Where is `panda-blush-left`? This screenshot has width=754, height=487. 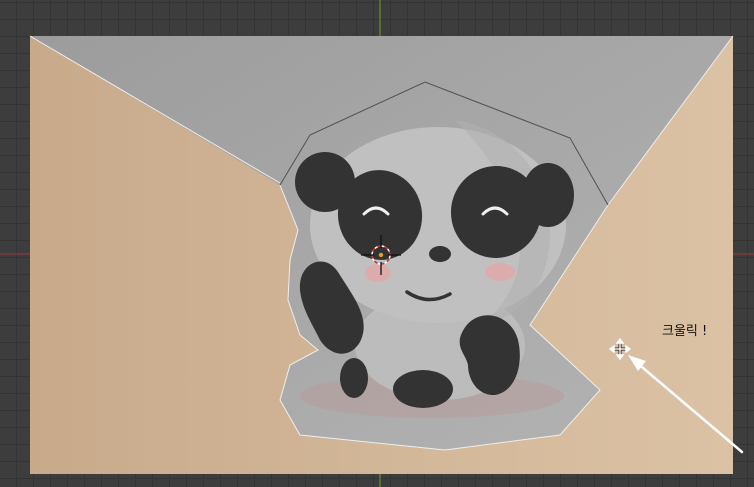
panda-blush-left is located at coordinates (378, 273).